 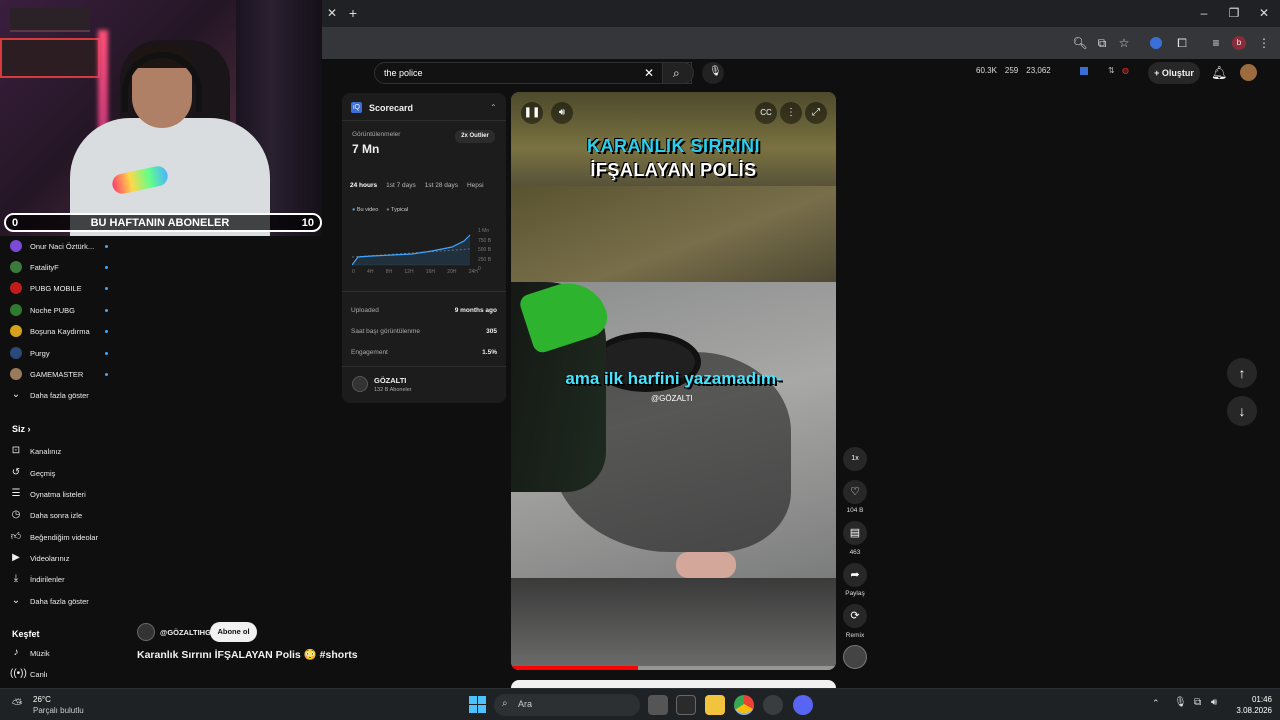 What do you see at coordinates (233, 632) in the screenshot?
I see `subscribe-button: Abone ol` at bounding box center [233, 632].